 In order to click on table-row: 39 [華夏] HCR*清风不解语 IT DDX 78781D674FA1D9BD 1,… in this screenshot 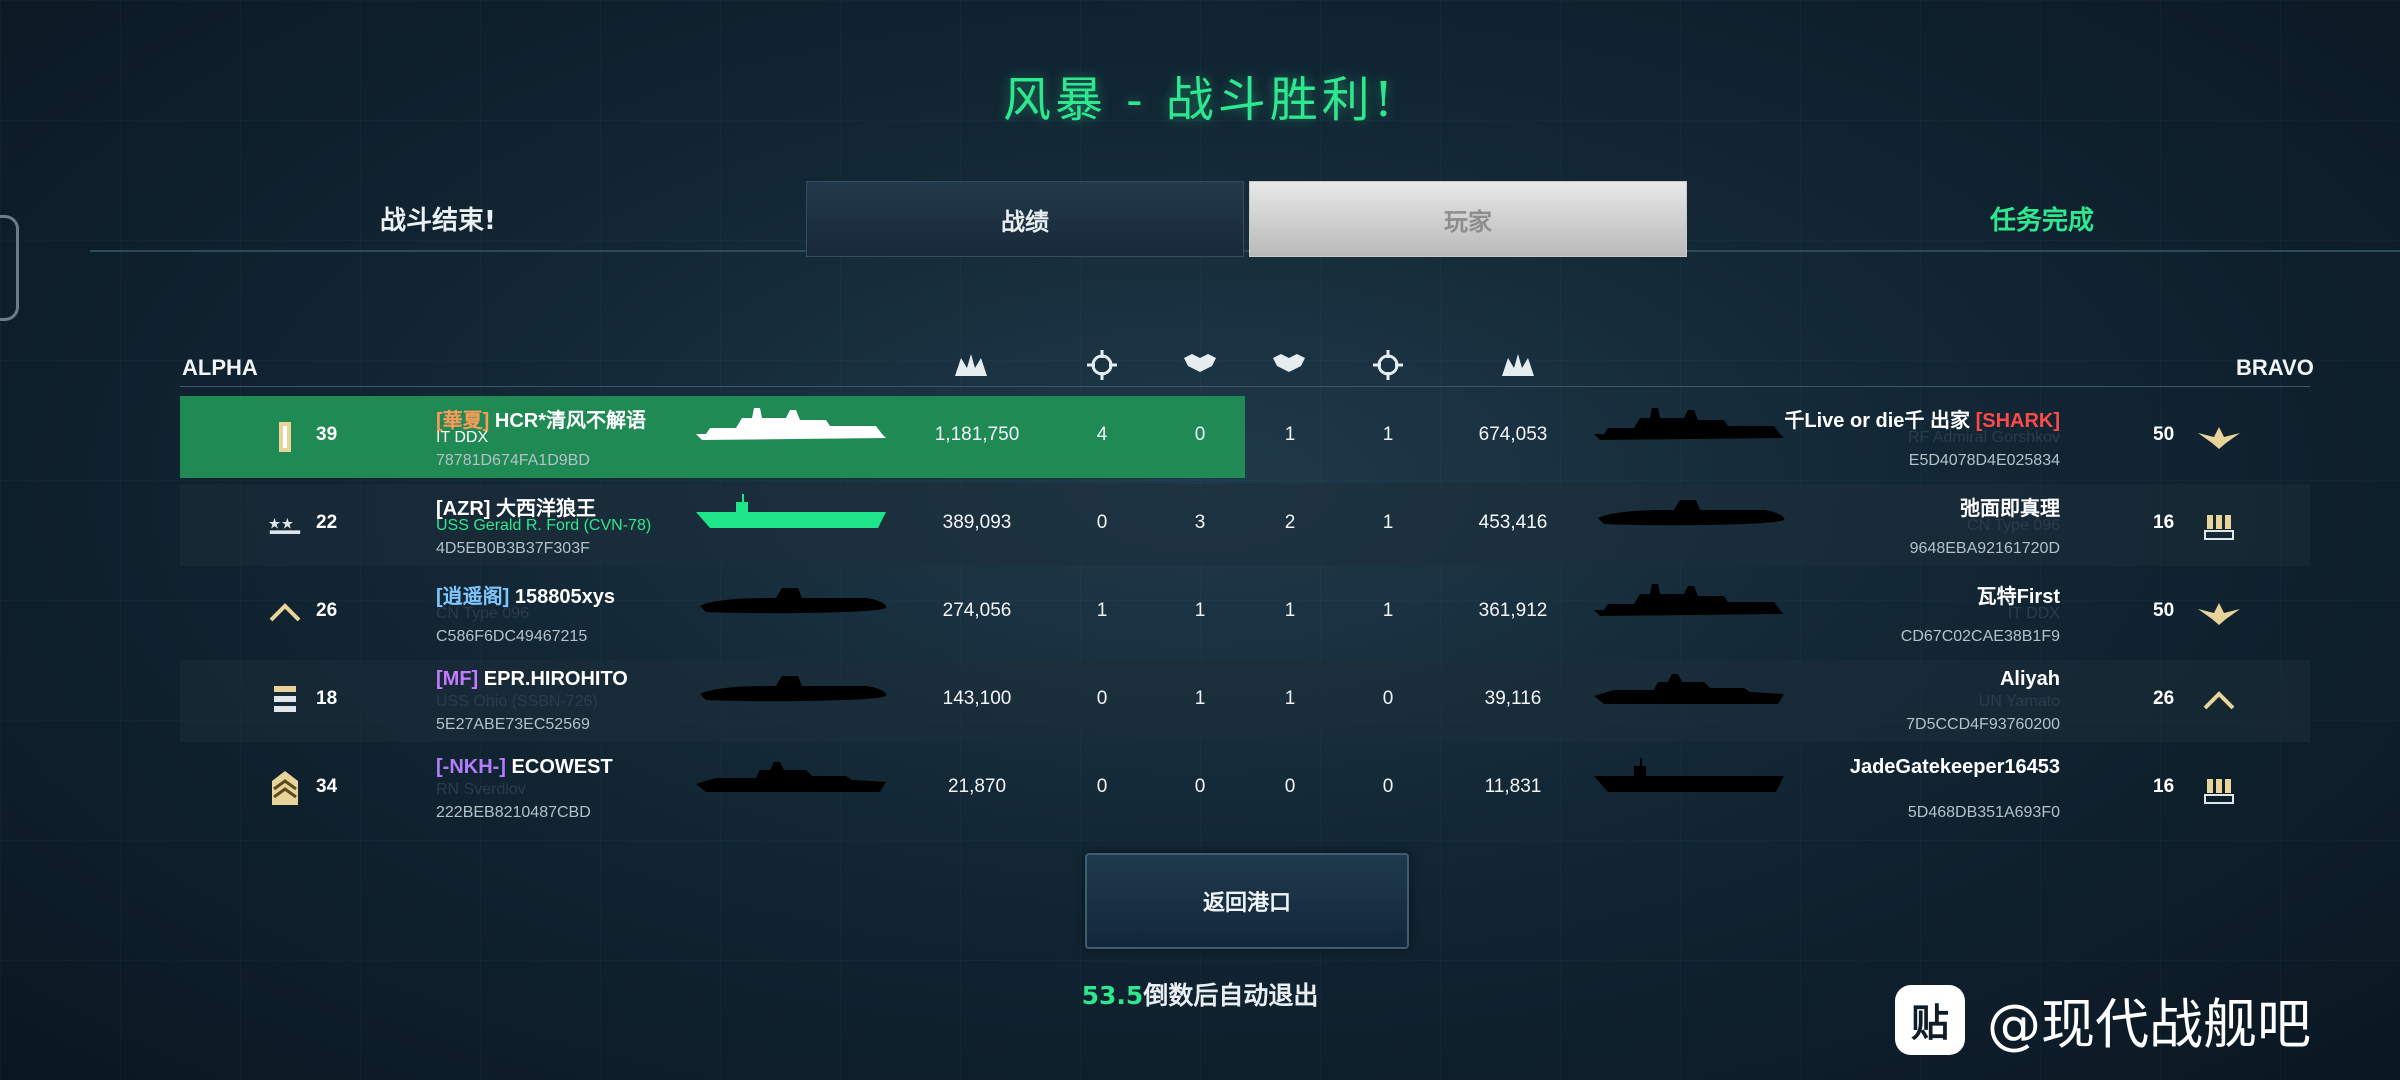, I will do `click(1245, 437)`.